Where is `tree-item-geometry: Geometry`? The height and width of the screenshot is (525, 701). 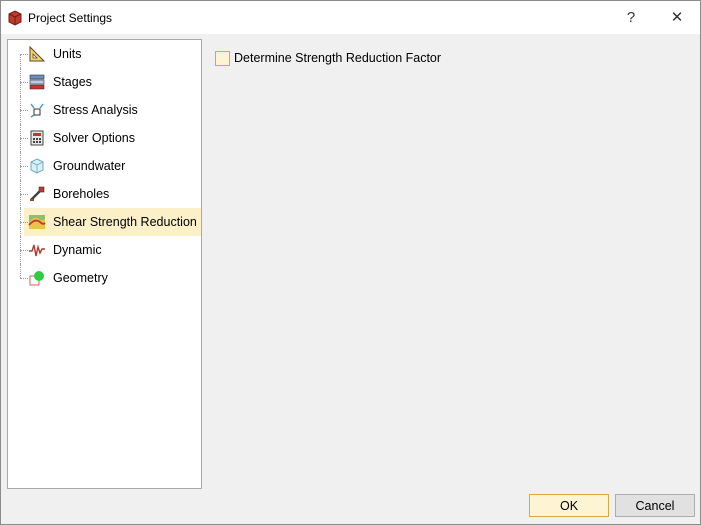 tree-item-geometry: Geometry is located at coordinates (104, 278).